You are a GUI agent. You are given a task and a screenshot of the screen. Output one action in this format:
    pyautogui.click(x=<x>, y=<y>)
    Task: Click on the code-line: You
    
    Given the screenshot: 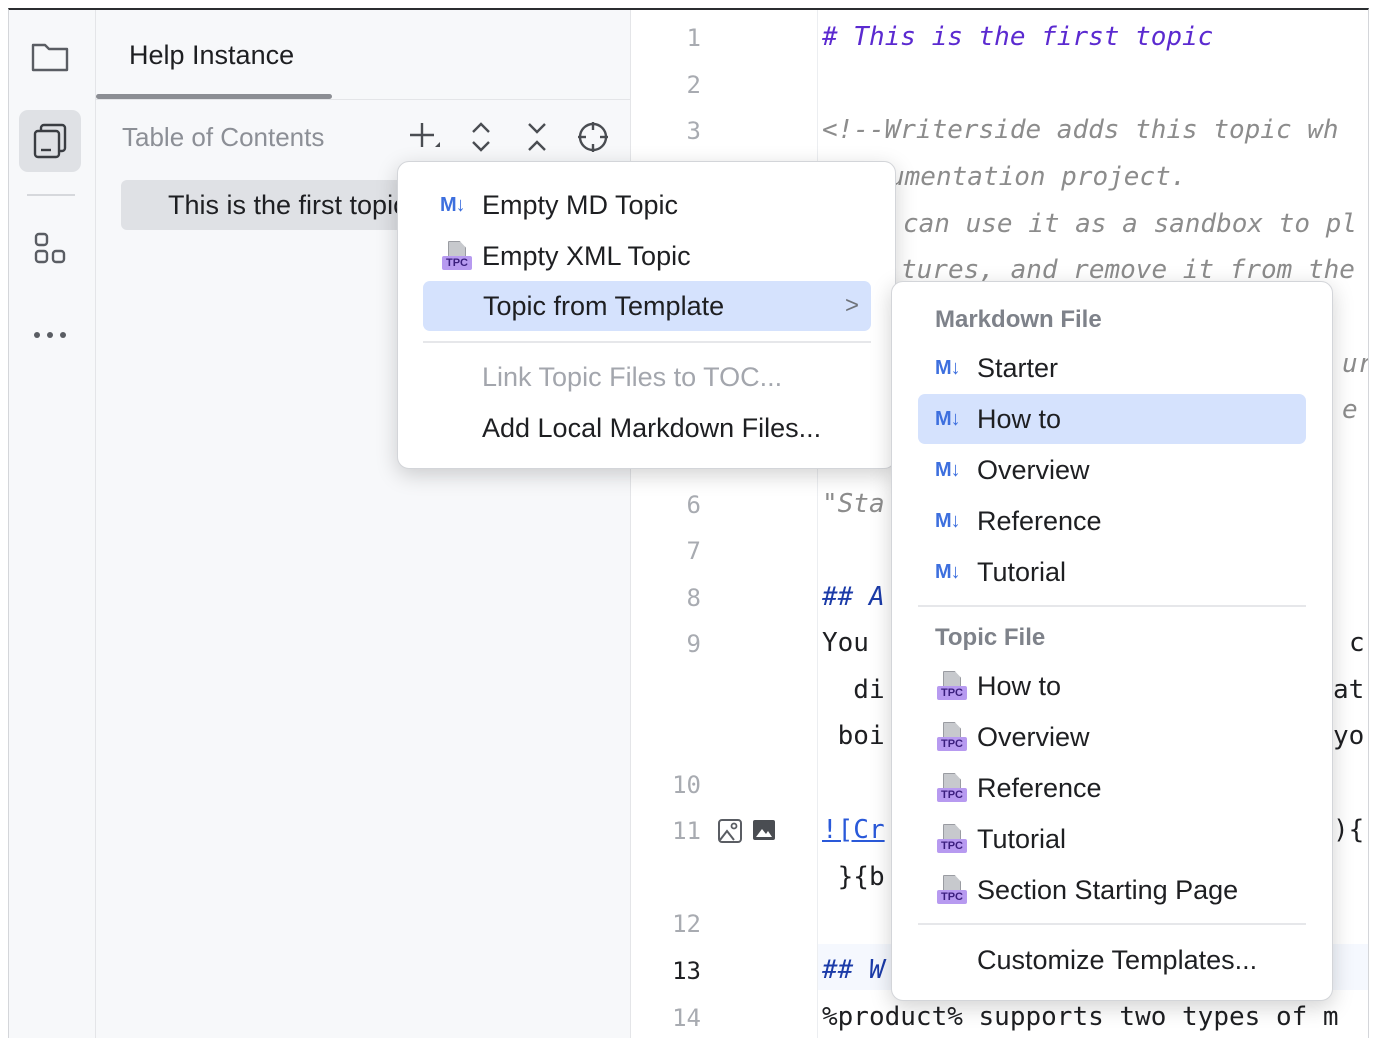 What is the action you would take?
    pyautogui.click(x=853, y=643)
    